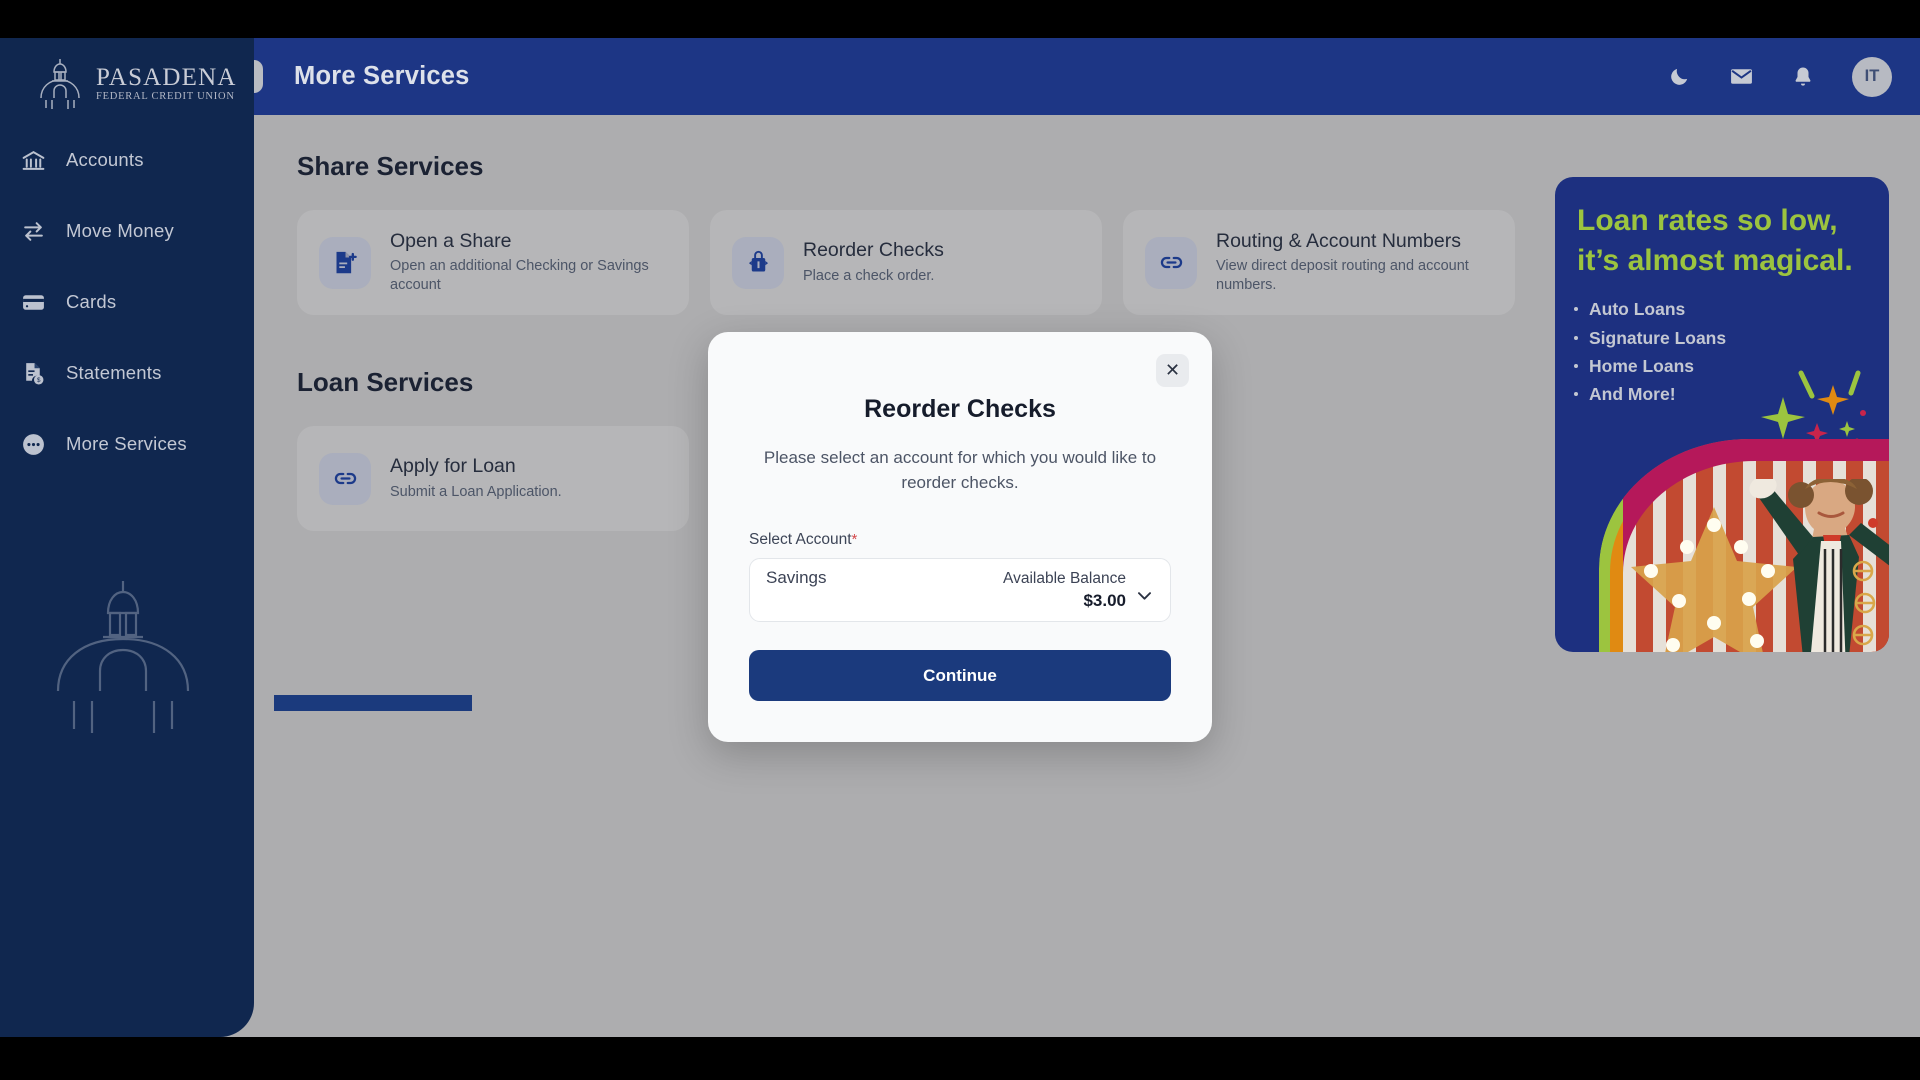  Describe the element at coordinates (980, 540) in the screenshot. I see `select-account-label: Select Account*` at that location.